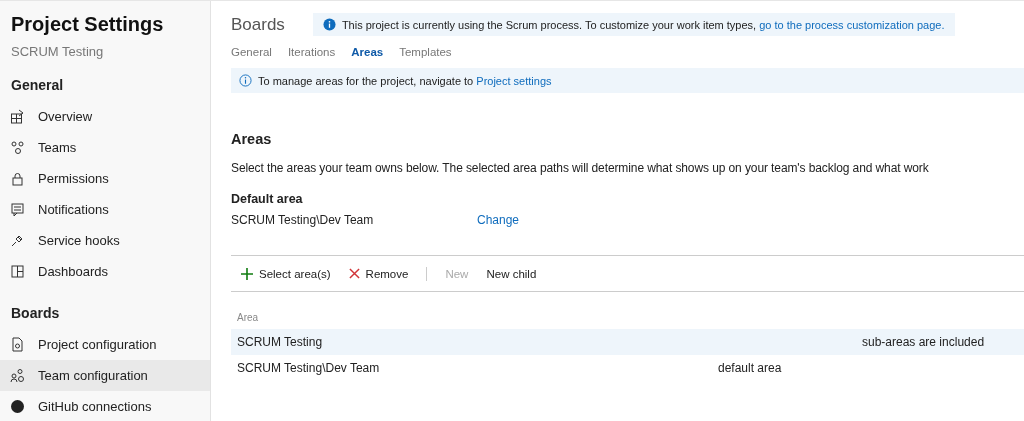  What do you see at coordinates (627, 368) in the screenshot?
I see `table-row: SCRUM Testing\Dev Team default area` at bounding box center [627, 368].